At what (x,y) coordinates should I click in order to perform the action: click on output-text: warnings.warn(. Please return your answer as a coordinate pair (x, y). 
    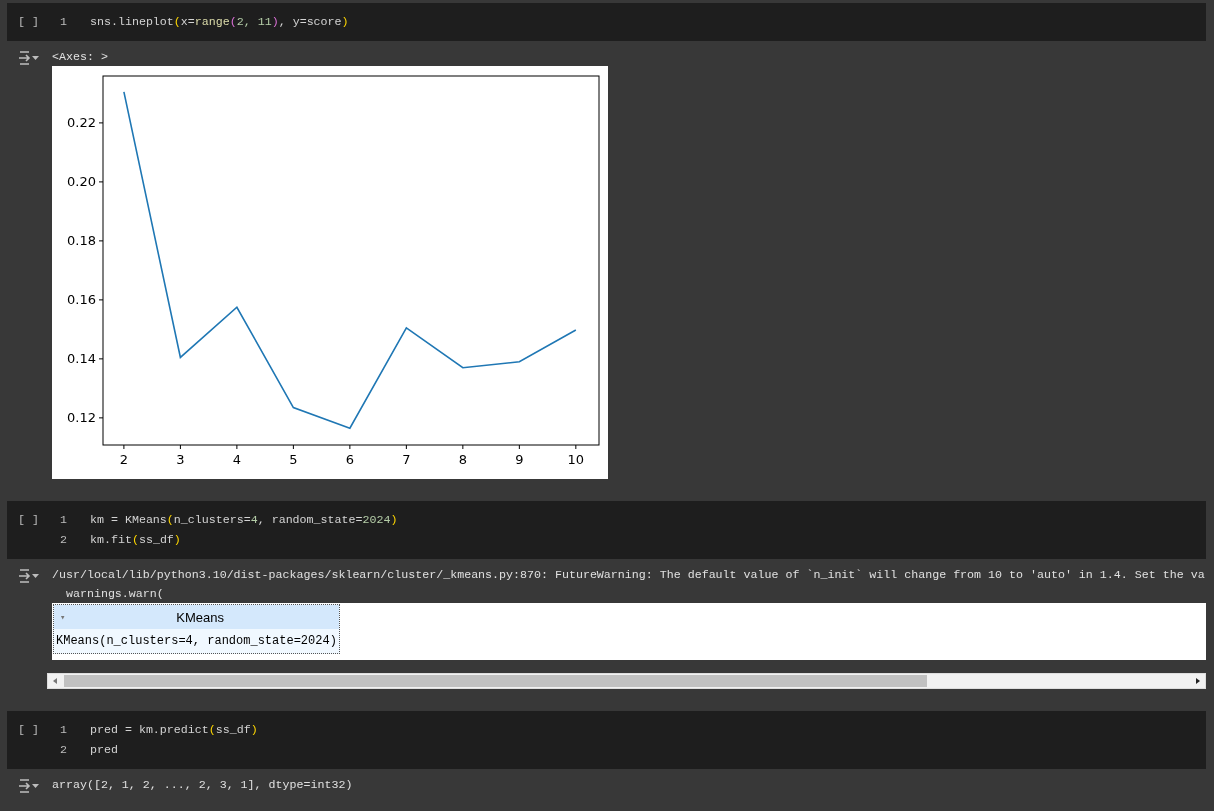
    Looking at the image, I should click on (114, 594).